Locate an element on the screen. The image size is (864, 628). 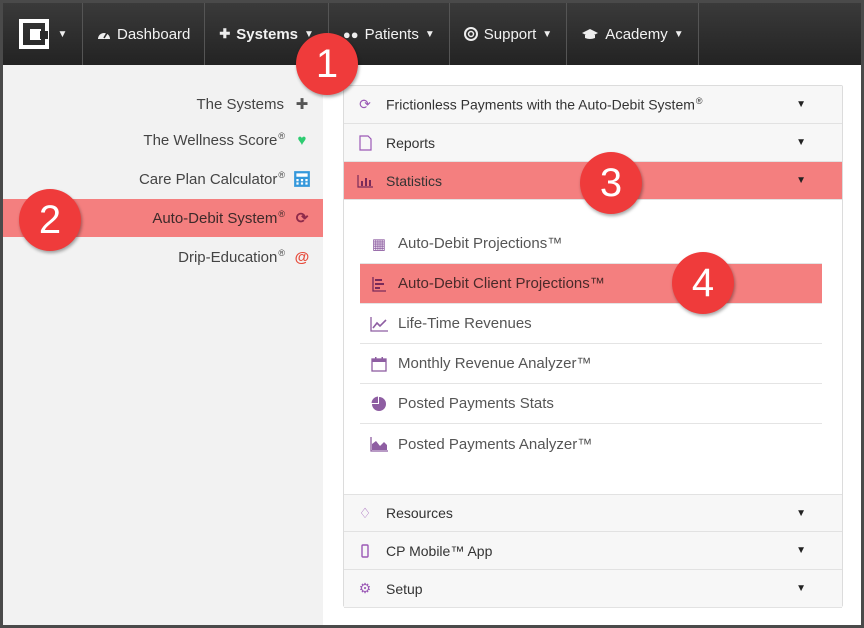
section-label: Reports is located at coordinates (411, 142).